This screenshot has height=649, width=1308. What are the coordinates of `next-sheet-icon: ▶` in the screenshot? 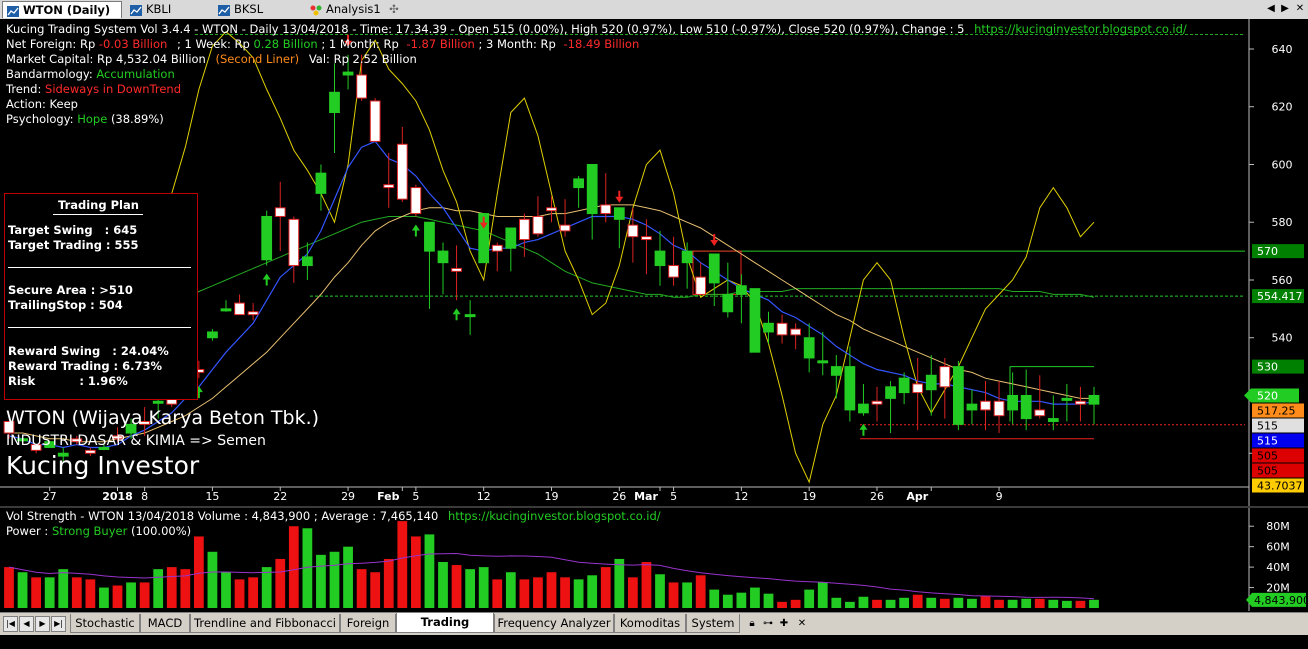 It's located at (42, 624).